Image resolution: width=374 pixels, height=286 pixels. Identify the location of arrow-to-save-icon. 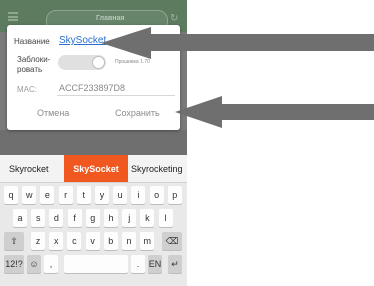
(274, 112).